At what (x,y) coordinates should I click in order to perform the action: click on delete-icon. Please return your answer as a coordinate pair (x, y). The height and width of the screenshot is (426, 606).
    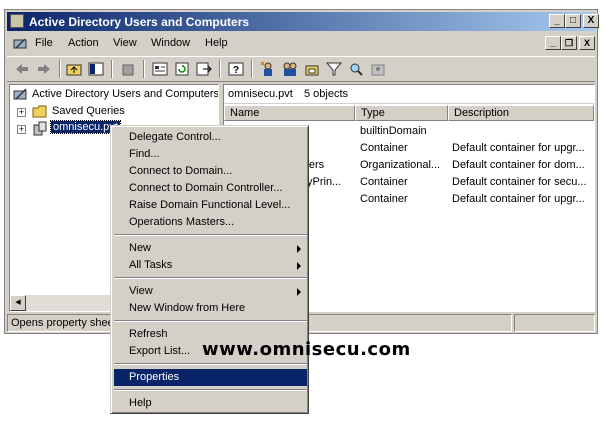
    Looking at the image, I should click on (128, 69).